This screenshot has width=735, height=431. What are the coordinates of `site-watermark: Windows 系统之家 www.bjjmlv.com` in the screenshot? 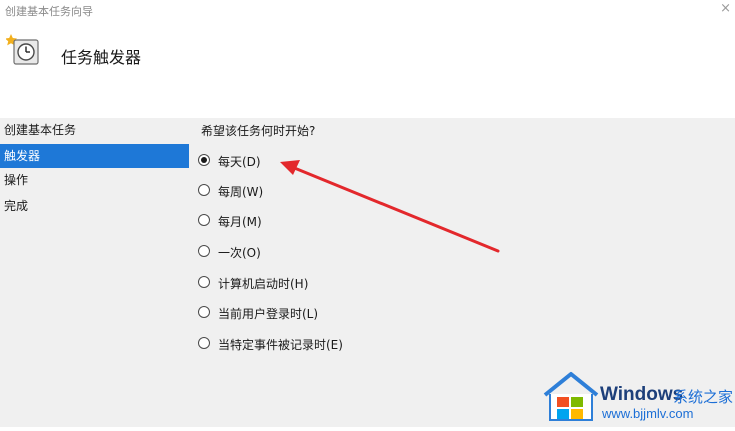 It's located at (637, 398).